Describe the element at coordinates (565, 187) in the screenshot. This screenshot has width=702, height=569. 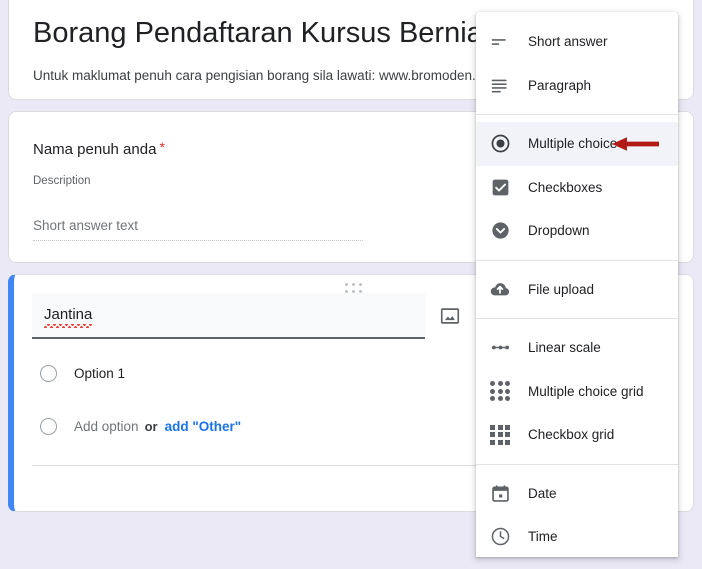
I see `menu-item-checkboxes-label: Checkboxes` at that location.